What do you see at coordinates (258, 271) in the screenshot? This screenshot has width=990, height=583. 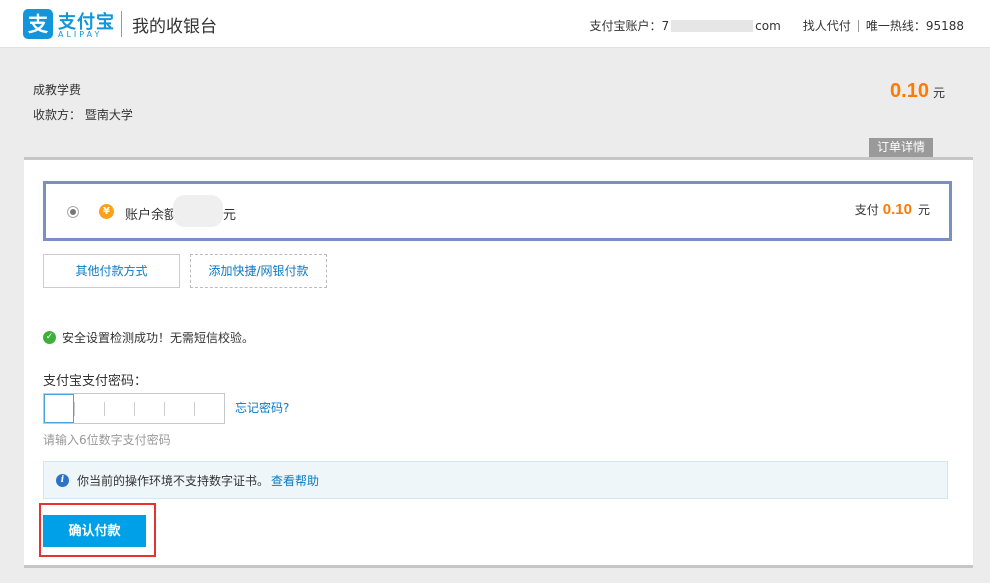 I see `add-bank-payment-button: 添加快捷/网银付款` at bounding box center [258, 271].